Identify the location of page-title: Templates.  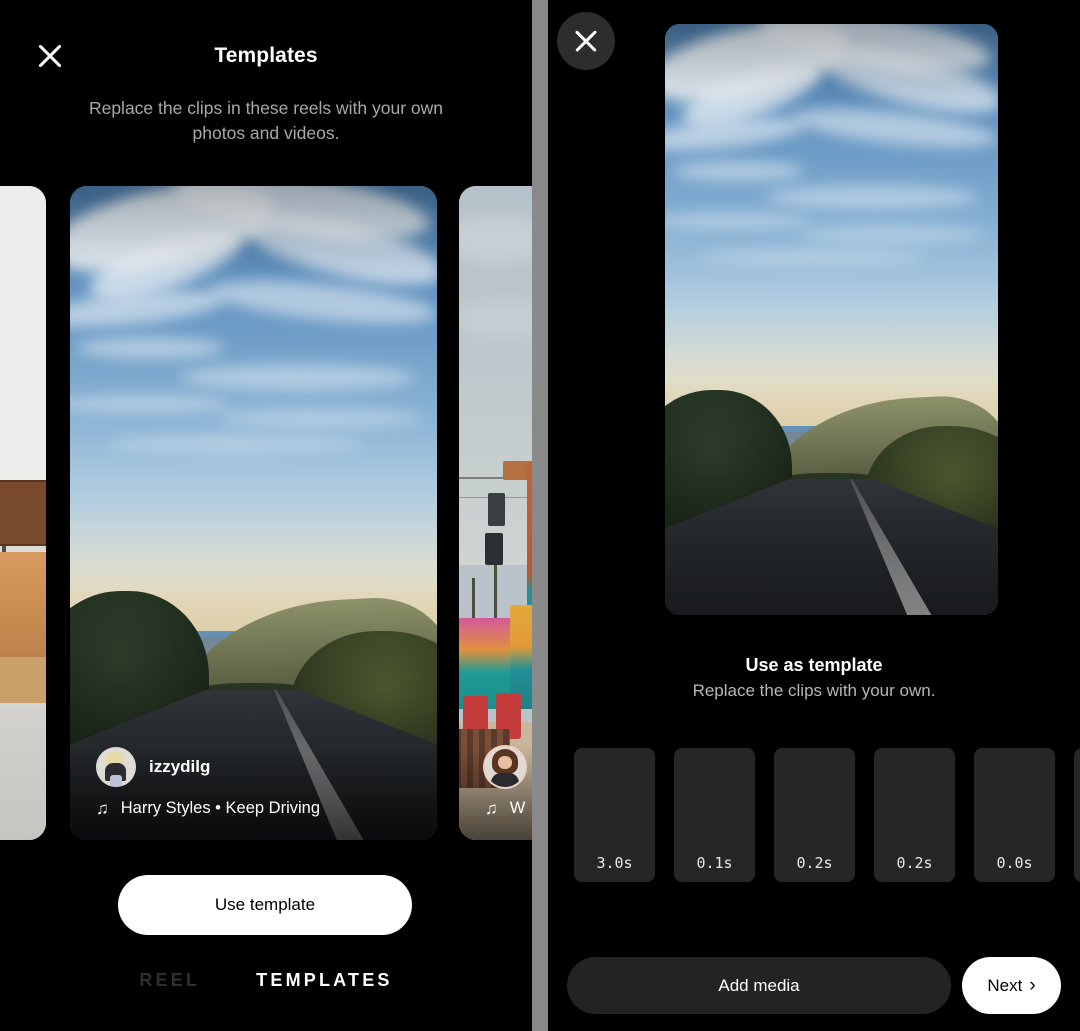
(266, 55).